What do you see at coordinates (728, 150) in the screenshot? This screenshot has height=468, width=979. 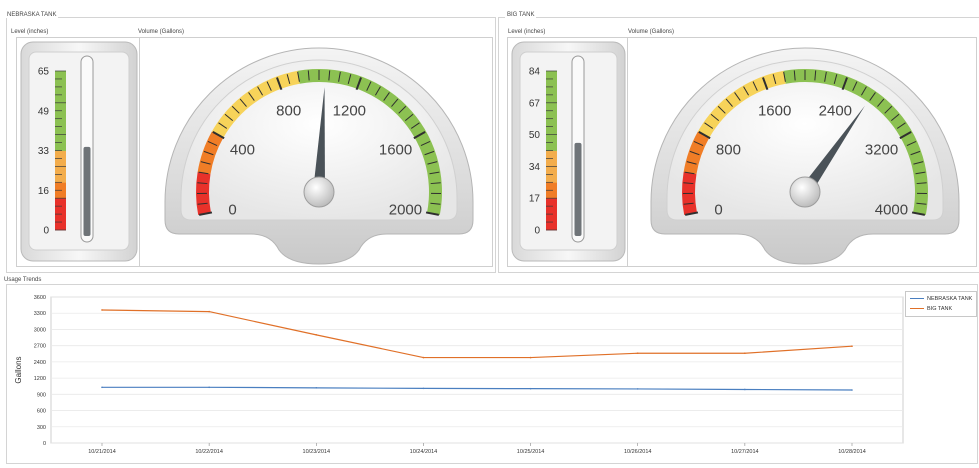 I see `volume-tick-label: 800` at bounding box center [728, 150].